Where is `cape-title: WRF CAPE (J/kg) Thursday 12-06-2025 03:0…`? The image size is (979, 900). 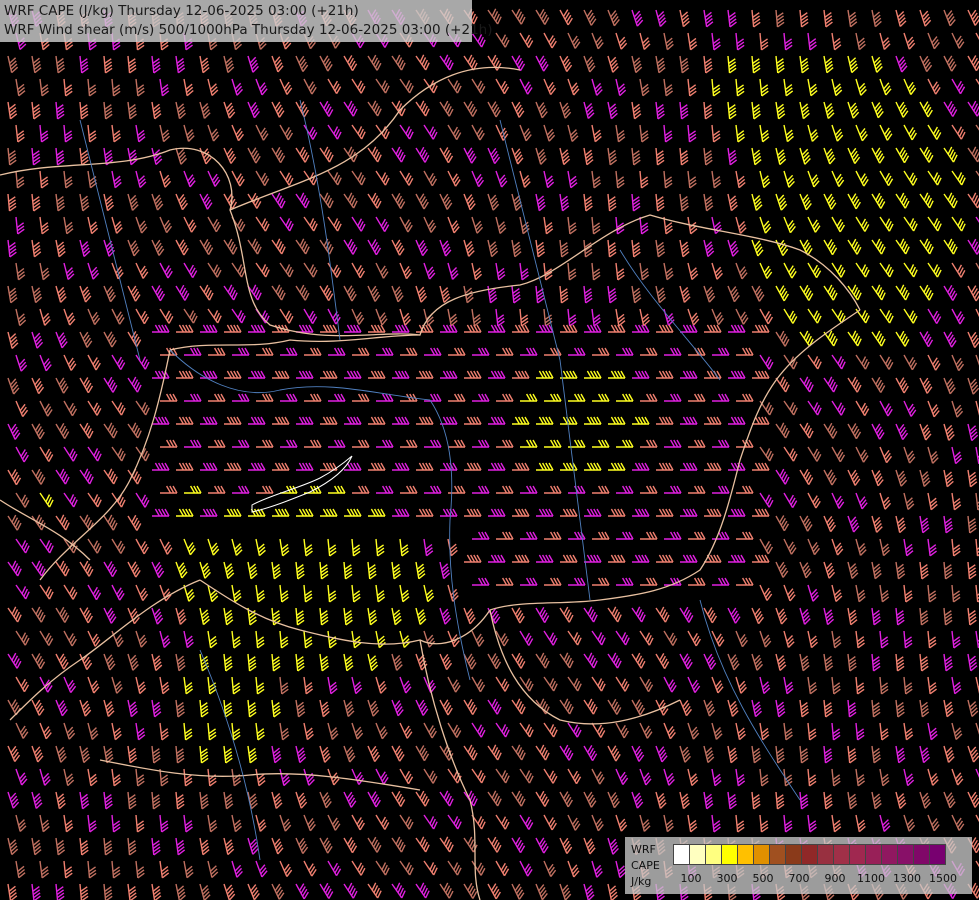 cape-title: WRF CAPE (J/kg) Thursday 12-06-2025 03:0… is located at coordinates (181, 11).